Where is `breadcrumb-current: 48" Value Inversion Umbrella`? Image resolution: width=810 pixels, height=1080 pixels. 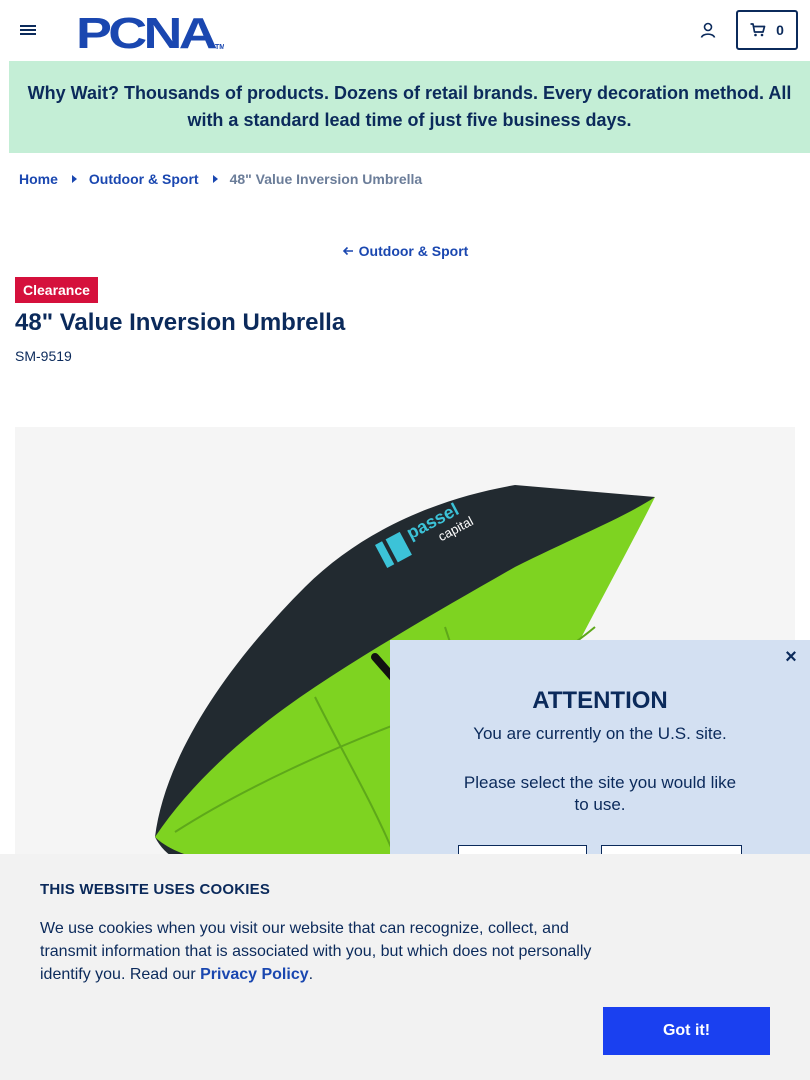
breadcrumb-current: 48" Value Inversion Umbrella is located at coordinates (326, 179).